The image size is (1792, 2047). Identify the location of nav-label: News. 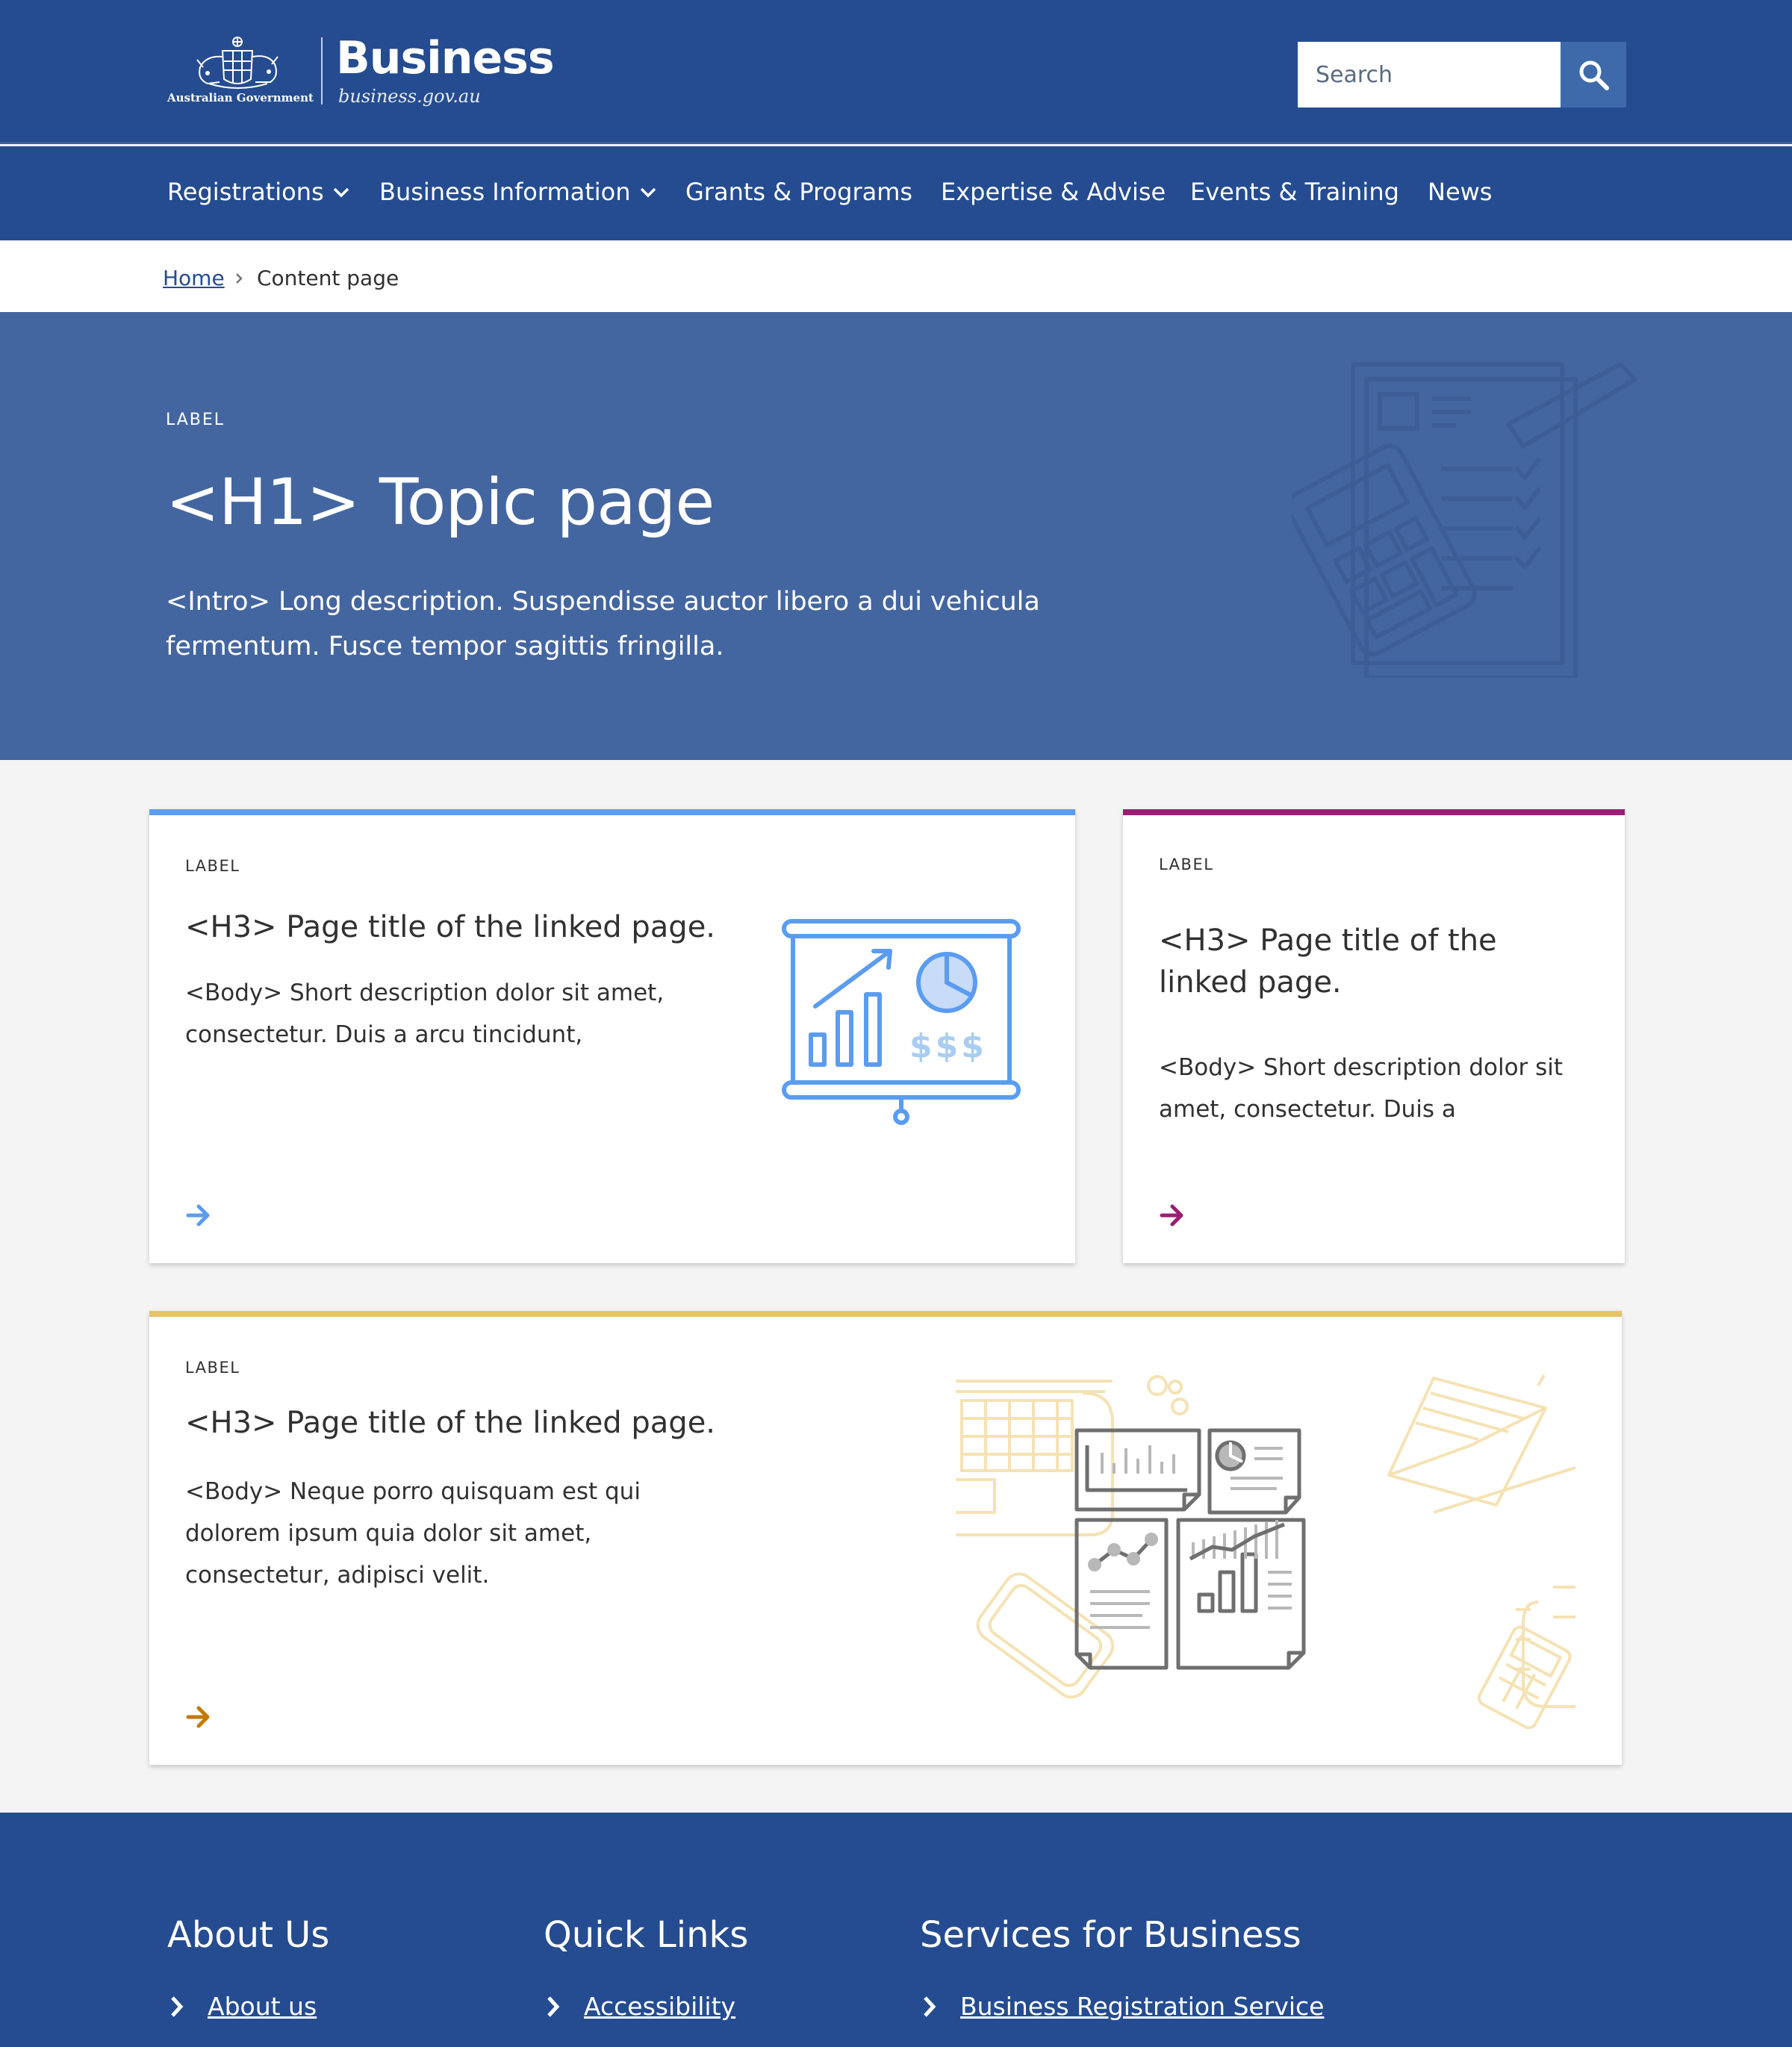
(1460, 192).